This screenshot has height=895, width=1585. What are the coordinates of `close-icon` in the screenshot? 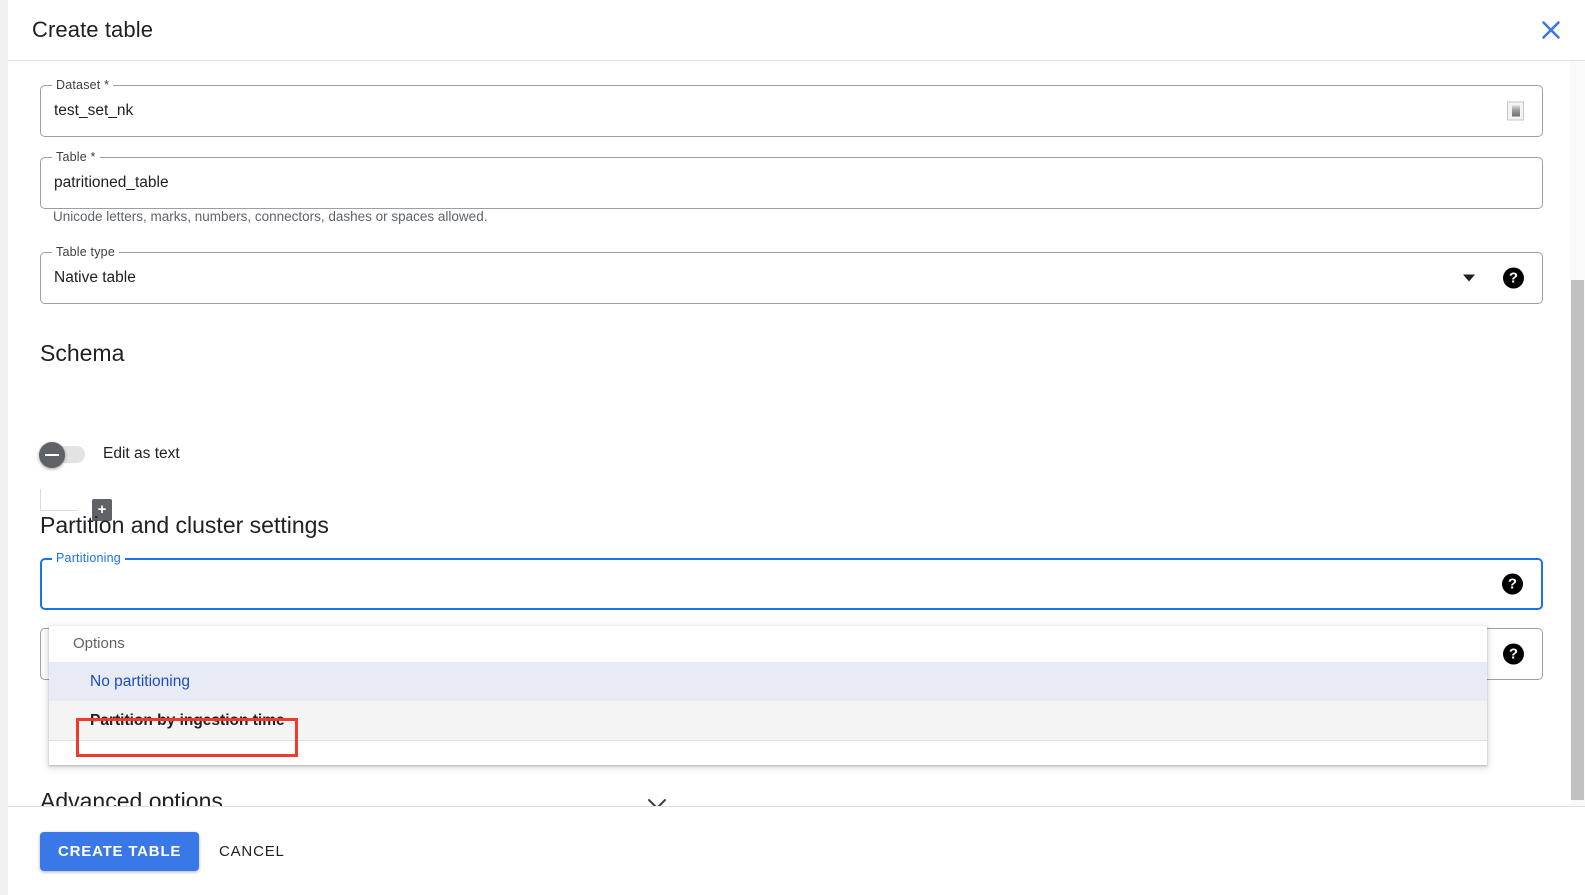 It's located at (1551, 30).